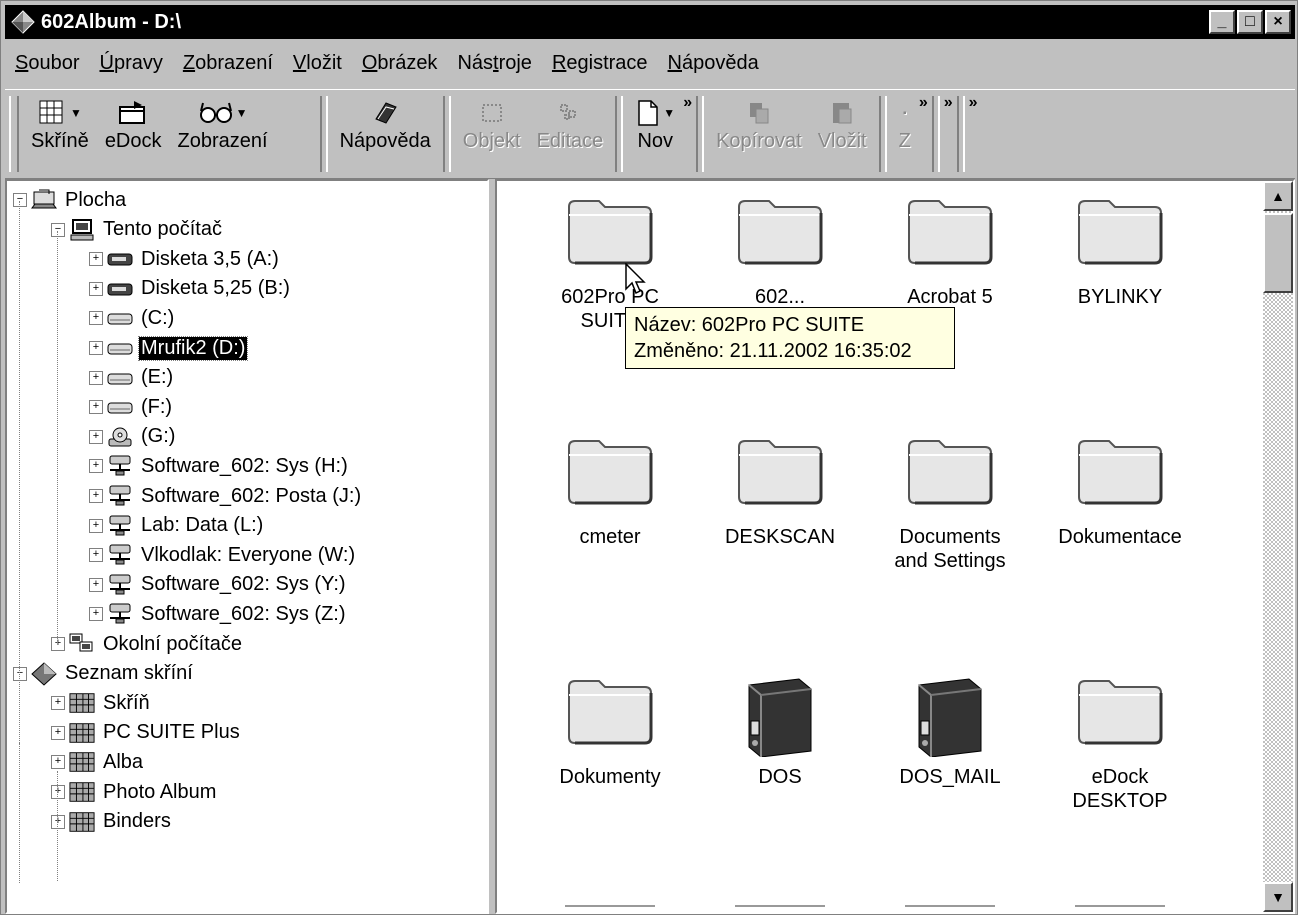 Image resolution: width=1298 pixels, height=915 pixels. I want to click on scroll-thumb, so click(1278, 253).